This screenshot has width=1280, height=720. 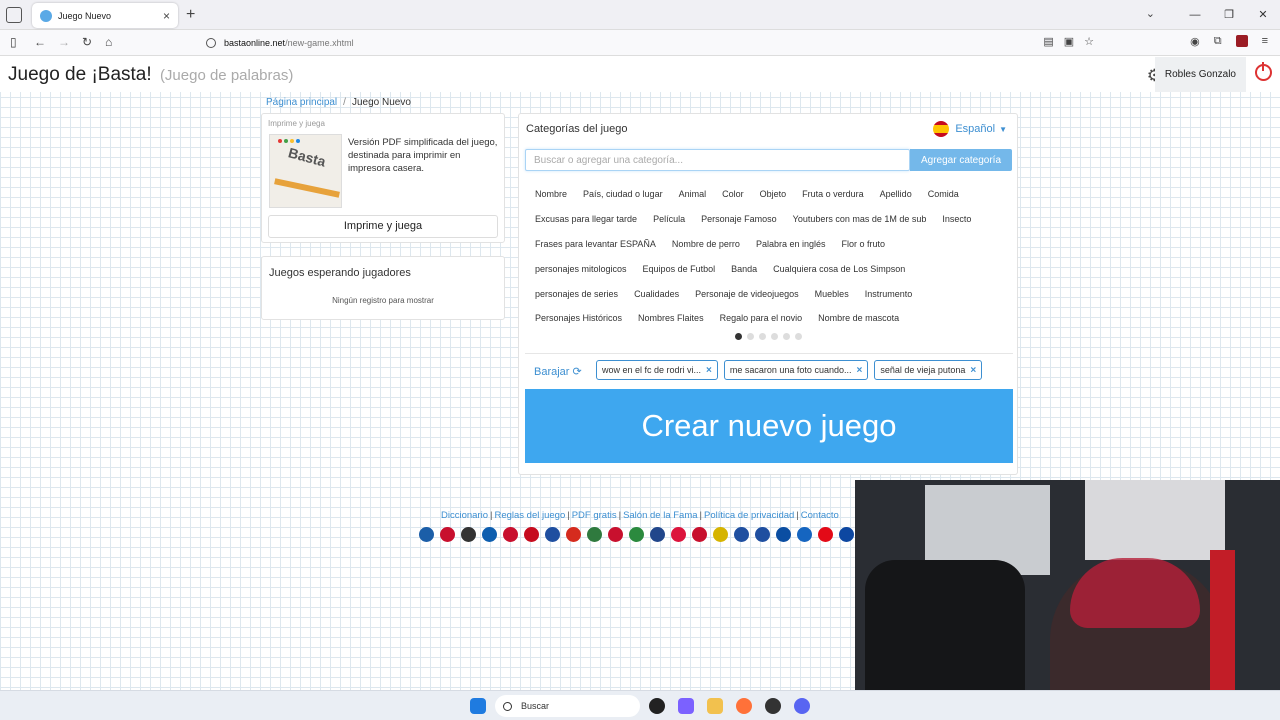 What do you see at coordinates (108, 42) in the screenshot?
I see `home-icon: ⌂` at bounding box center [108, 42].